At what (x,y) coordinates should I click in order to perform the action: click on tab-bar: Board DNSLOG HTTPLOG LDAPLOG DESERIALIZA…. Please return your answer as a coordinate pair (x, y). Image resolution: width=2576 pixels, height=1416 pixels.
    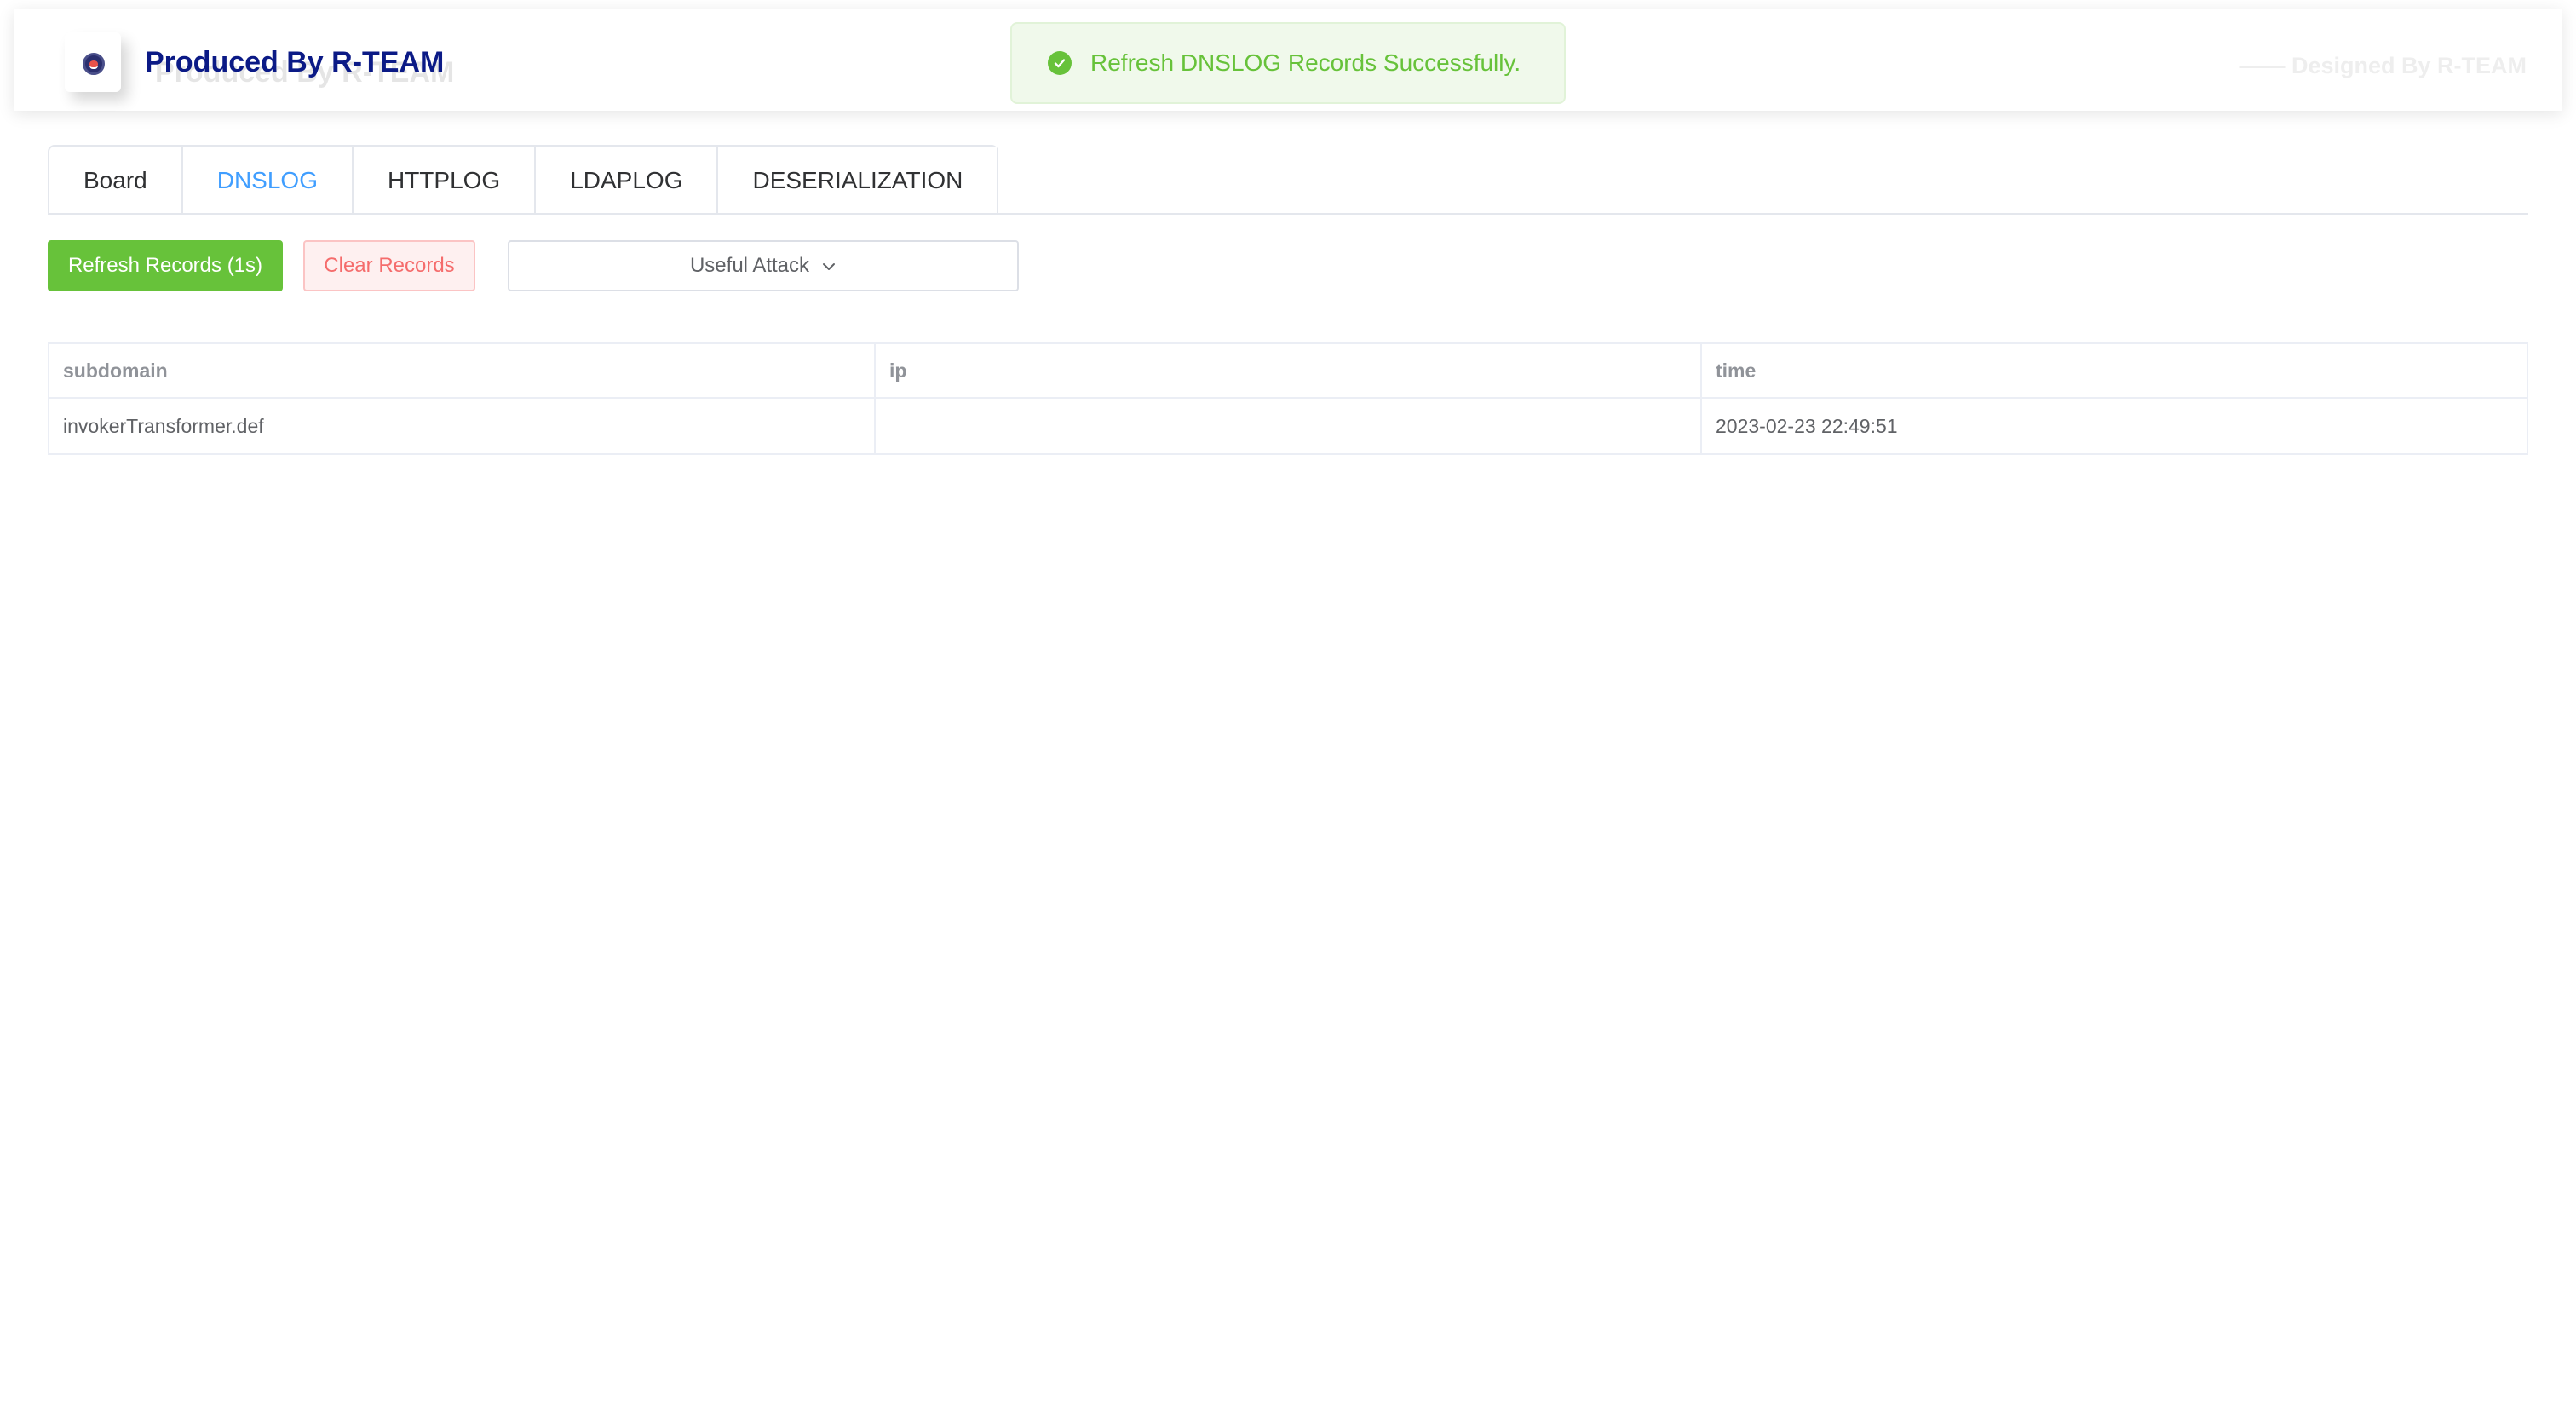
    Looking at the image, I should click on (523, 180).